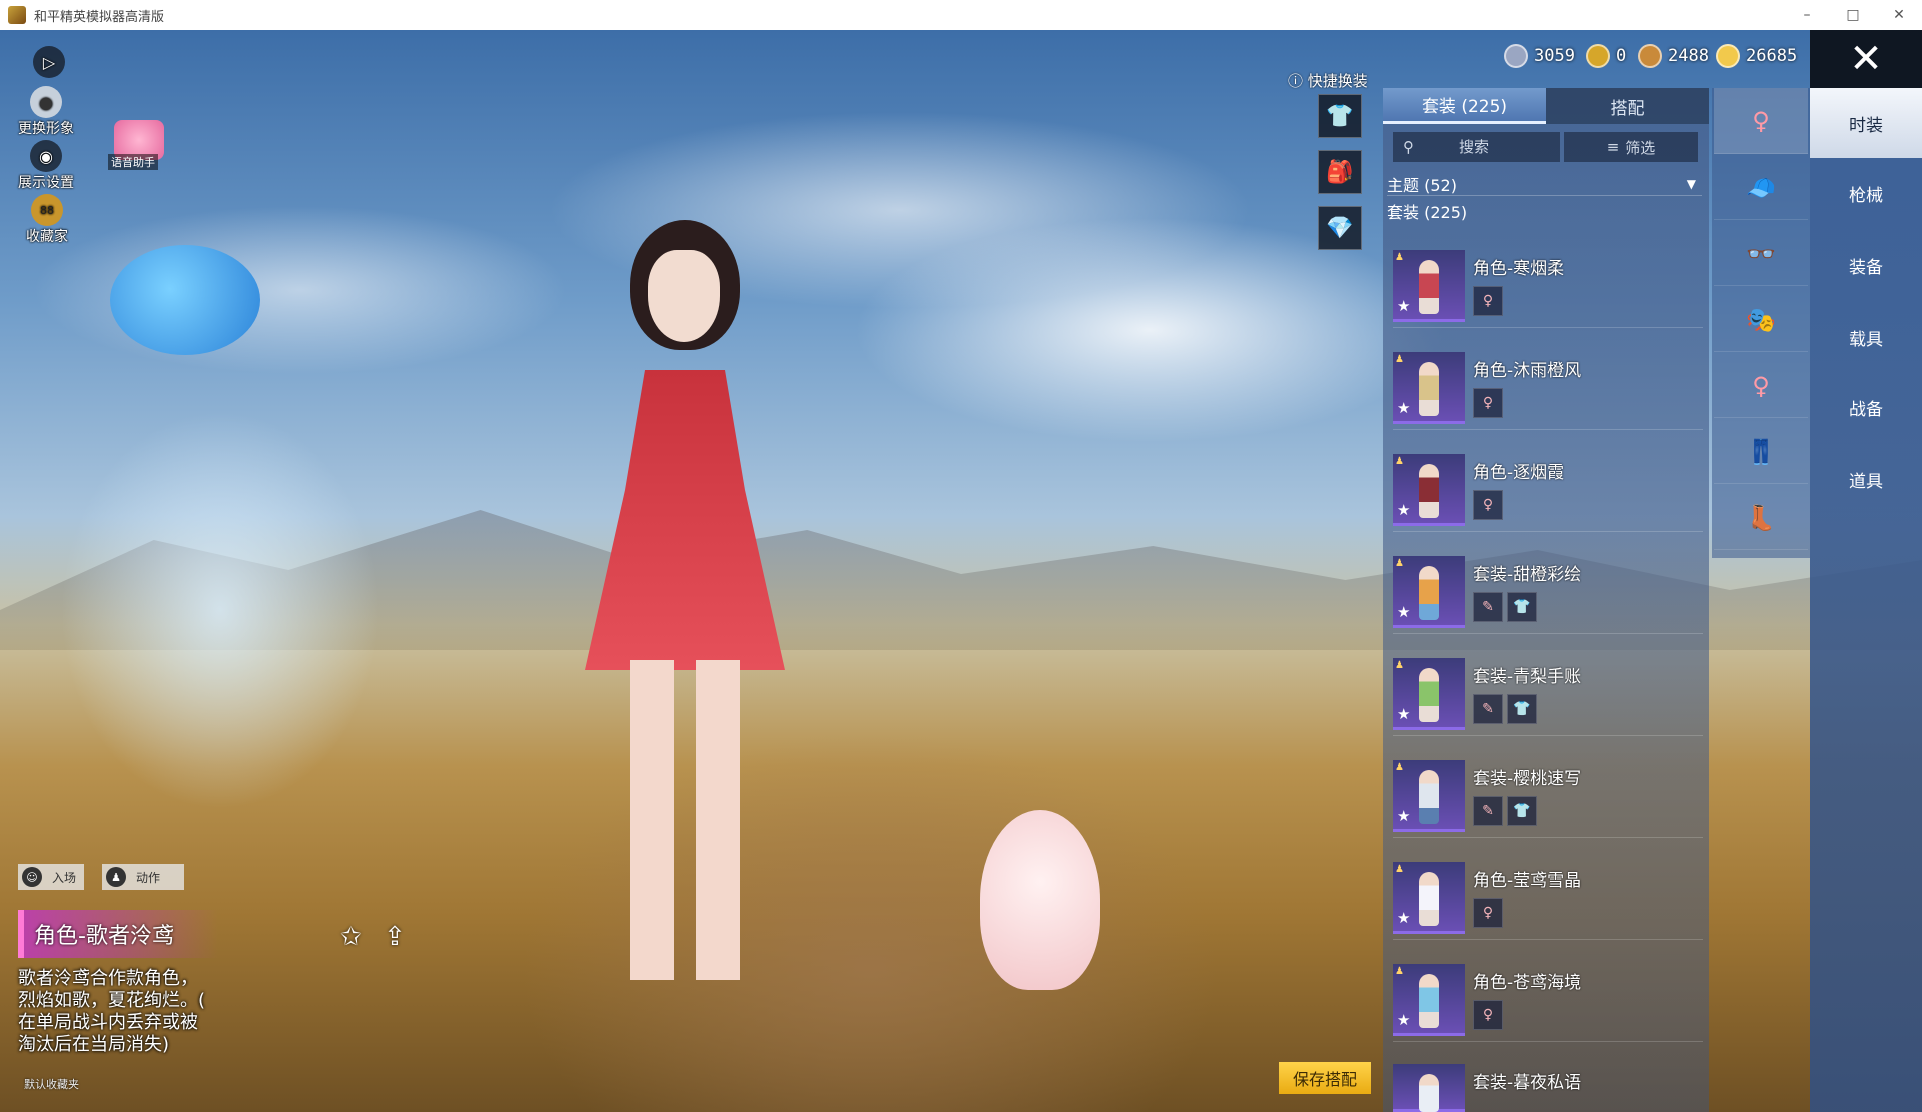 The image size is (1922, 1112). What do you see at coordinates (148, 877) in the screenshot?
I see `action-label: 动作` at bounding box center [148, 877].